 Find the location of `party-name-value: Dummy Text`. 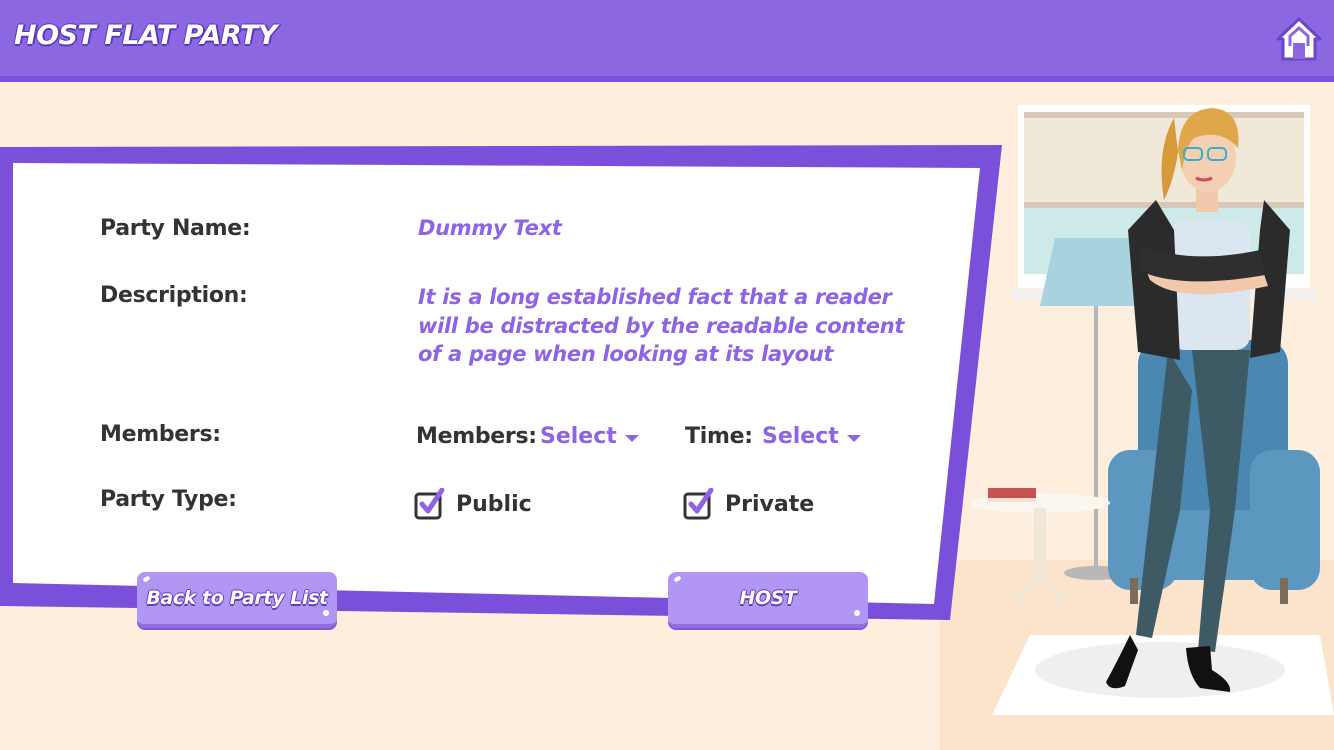

party-name-value: Dummy Text is located at coordinates (490, 228).